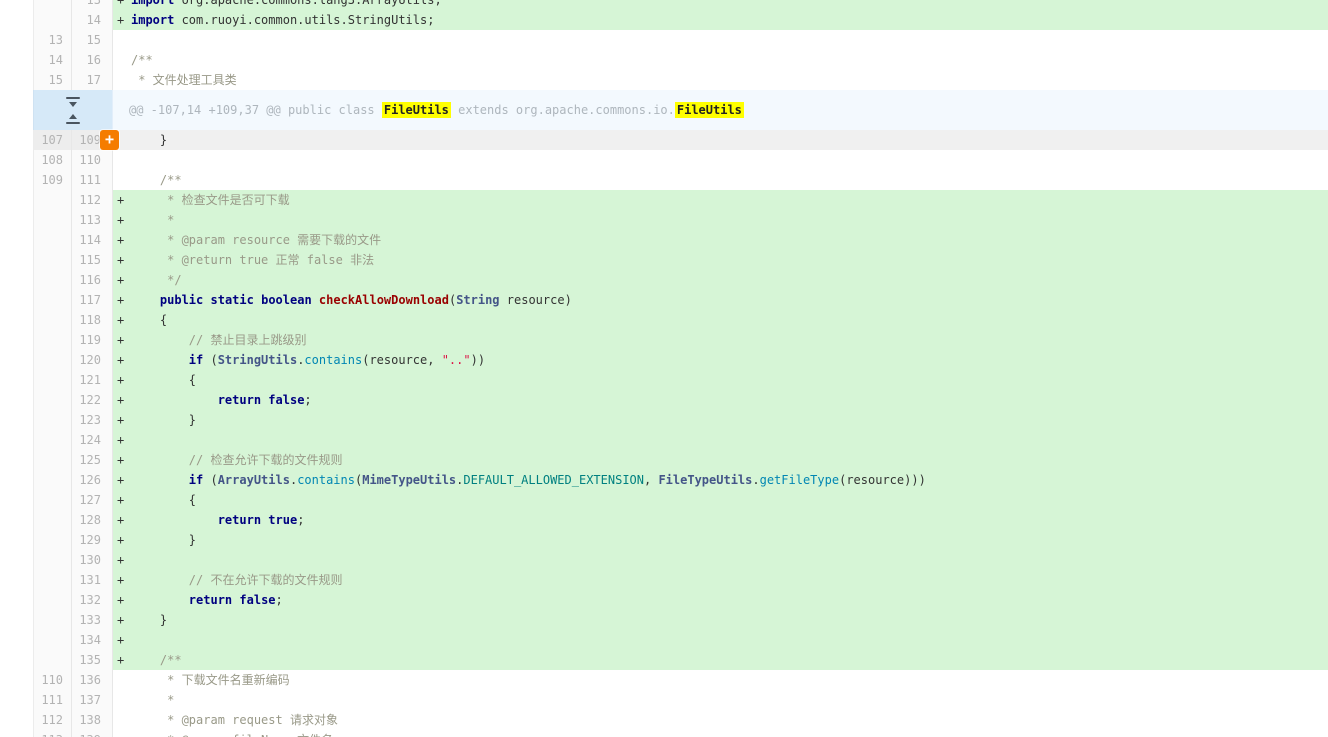 The image size is (1328, 737). What do you see at coordinates (756, 480) in the screenshot?
I see `code-token: .` at bounding box center [756, 480].